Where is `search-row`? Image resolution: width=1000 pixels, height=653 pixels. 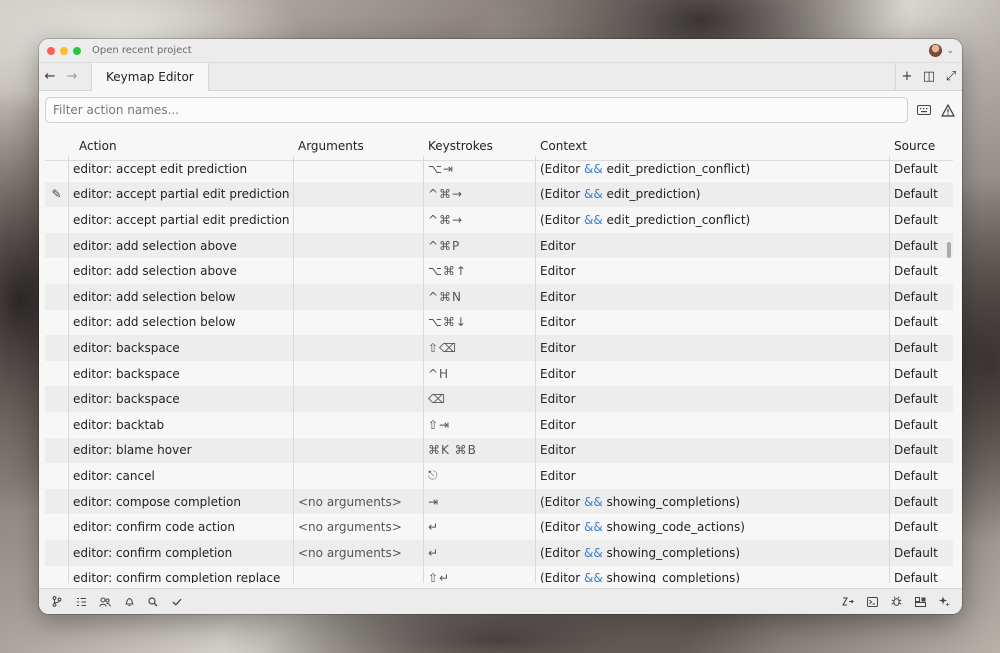 search-row is located at coordinates (500, 110).